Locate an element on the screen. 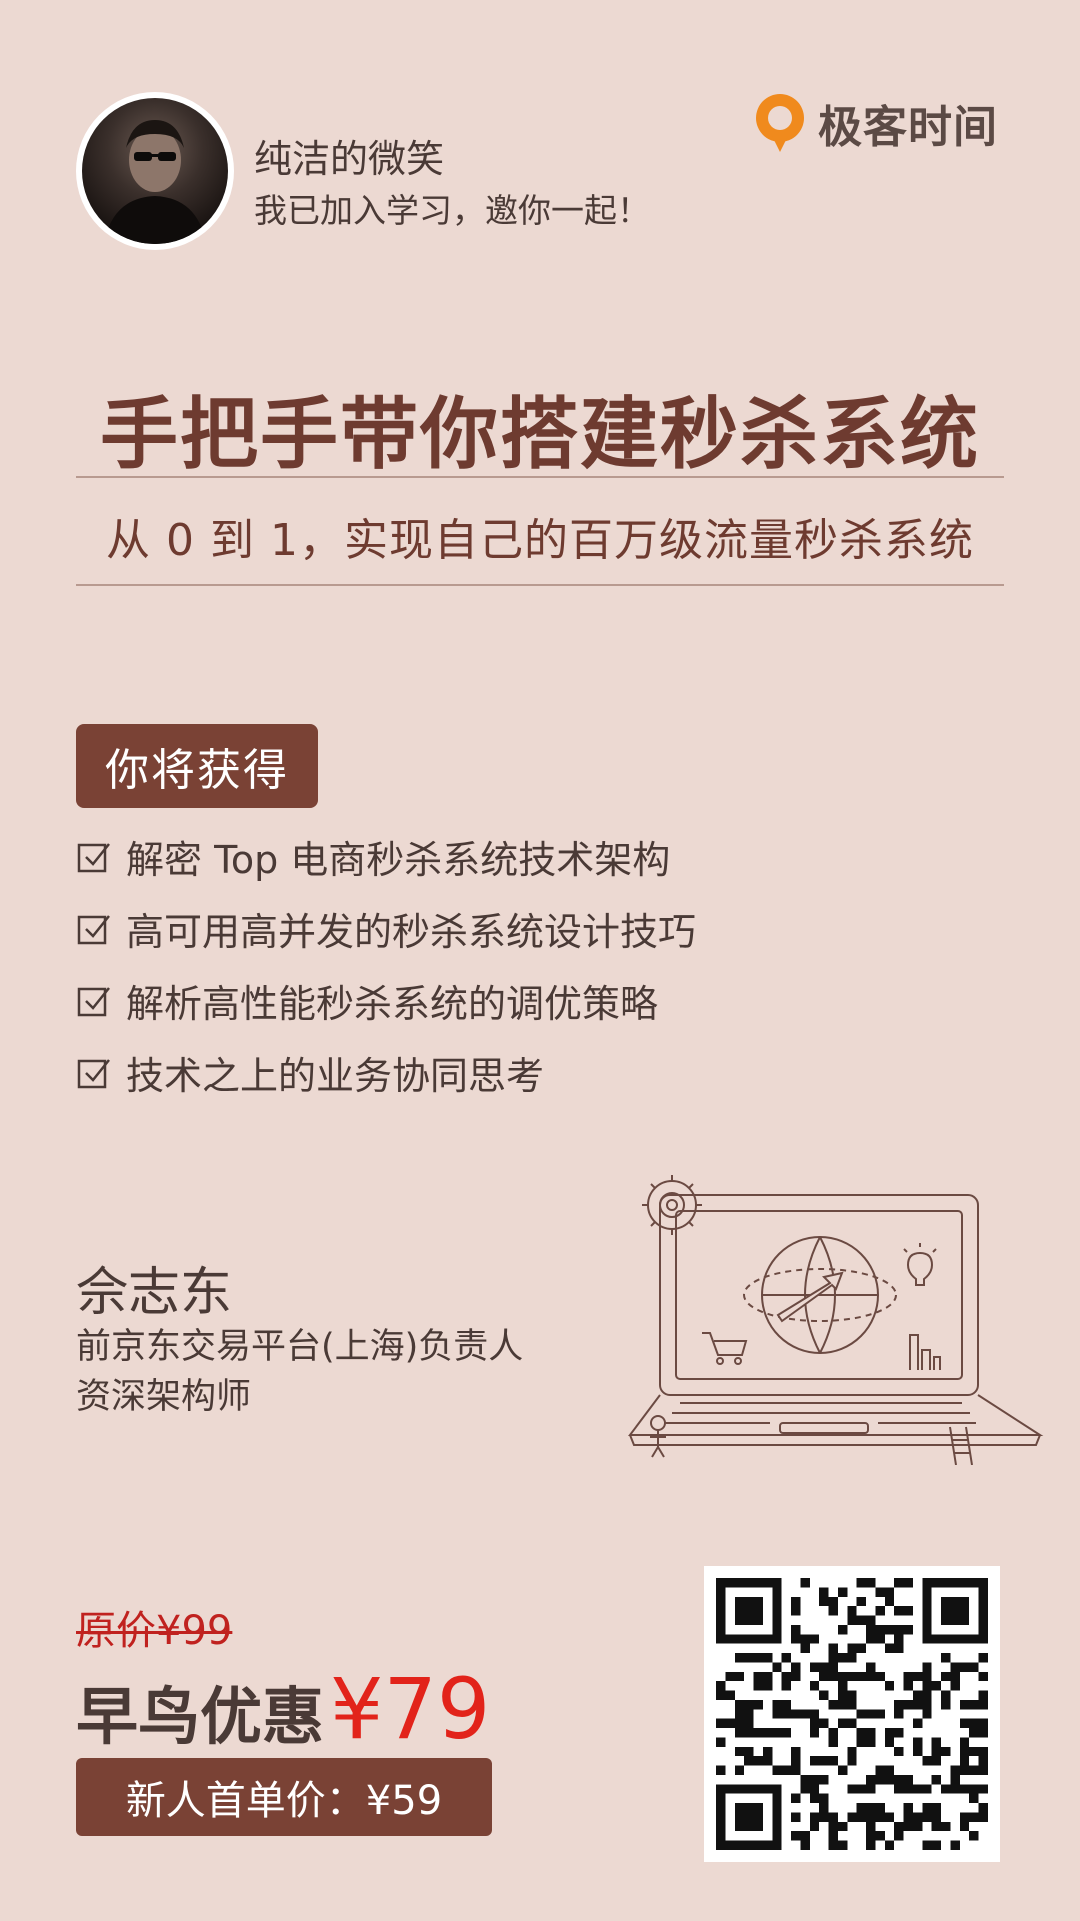 The height and width of the screenshot is (1921, 1080). early-bird-amount: ¥79 is located at coordinates (410, 1709).